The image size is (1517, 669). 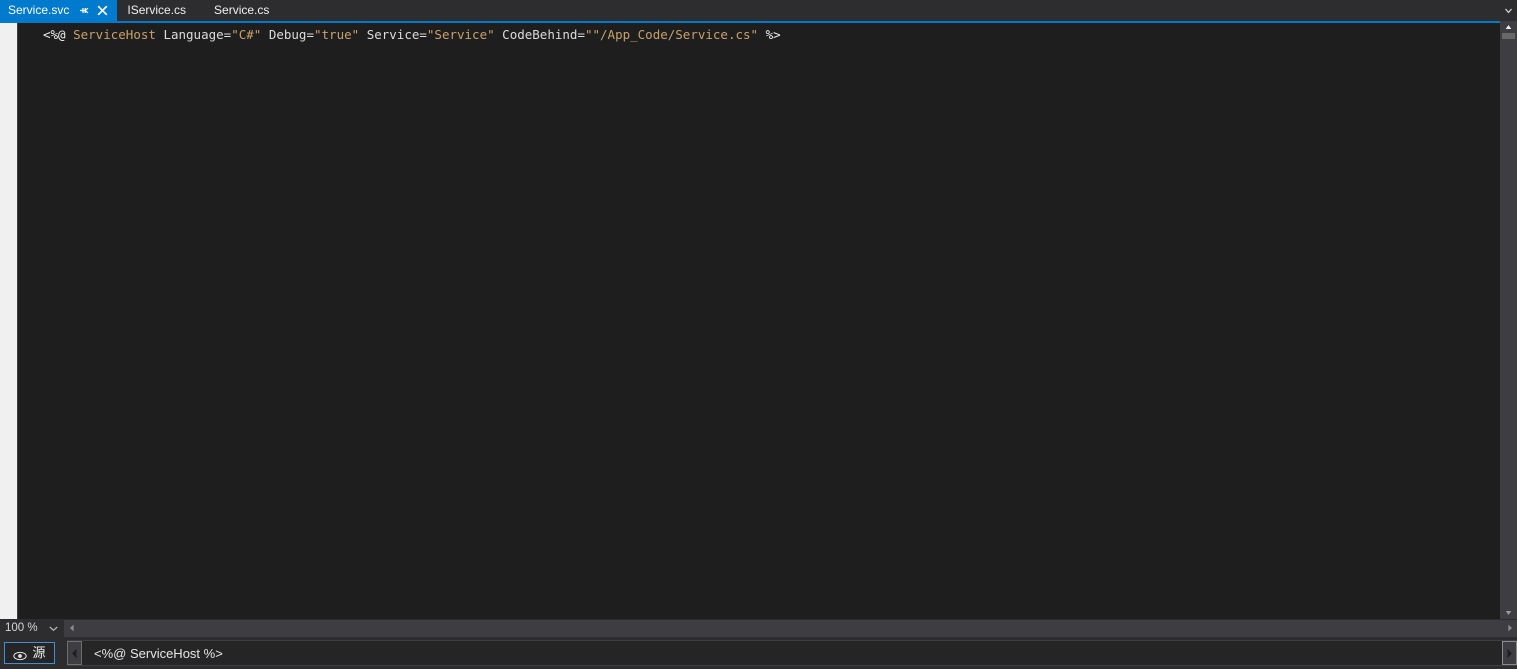 I want to click on designer-view-bar: 源 <%@ ServiceHost %>, so click(x=758, y=653).